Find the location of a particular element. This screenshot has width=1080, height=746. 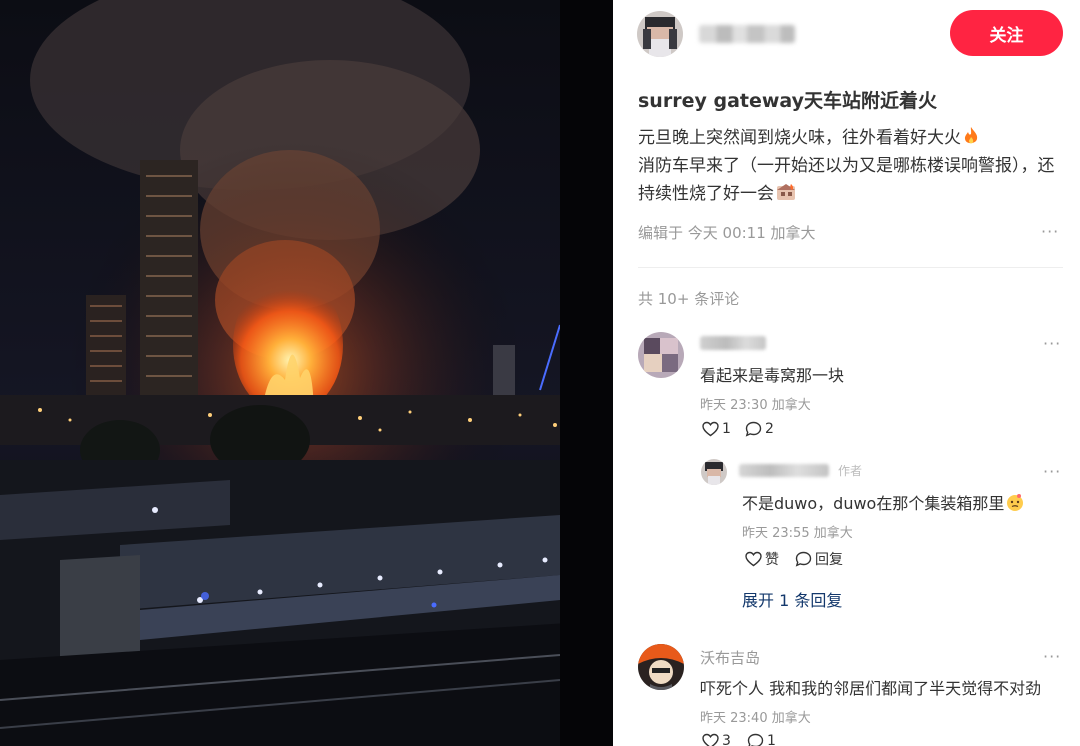

comment-text: 看起来是毒窝那一块 is located at coordinates (772, 375).